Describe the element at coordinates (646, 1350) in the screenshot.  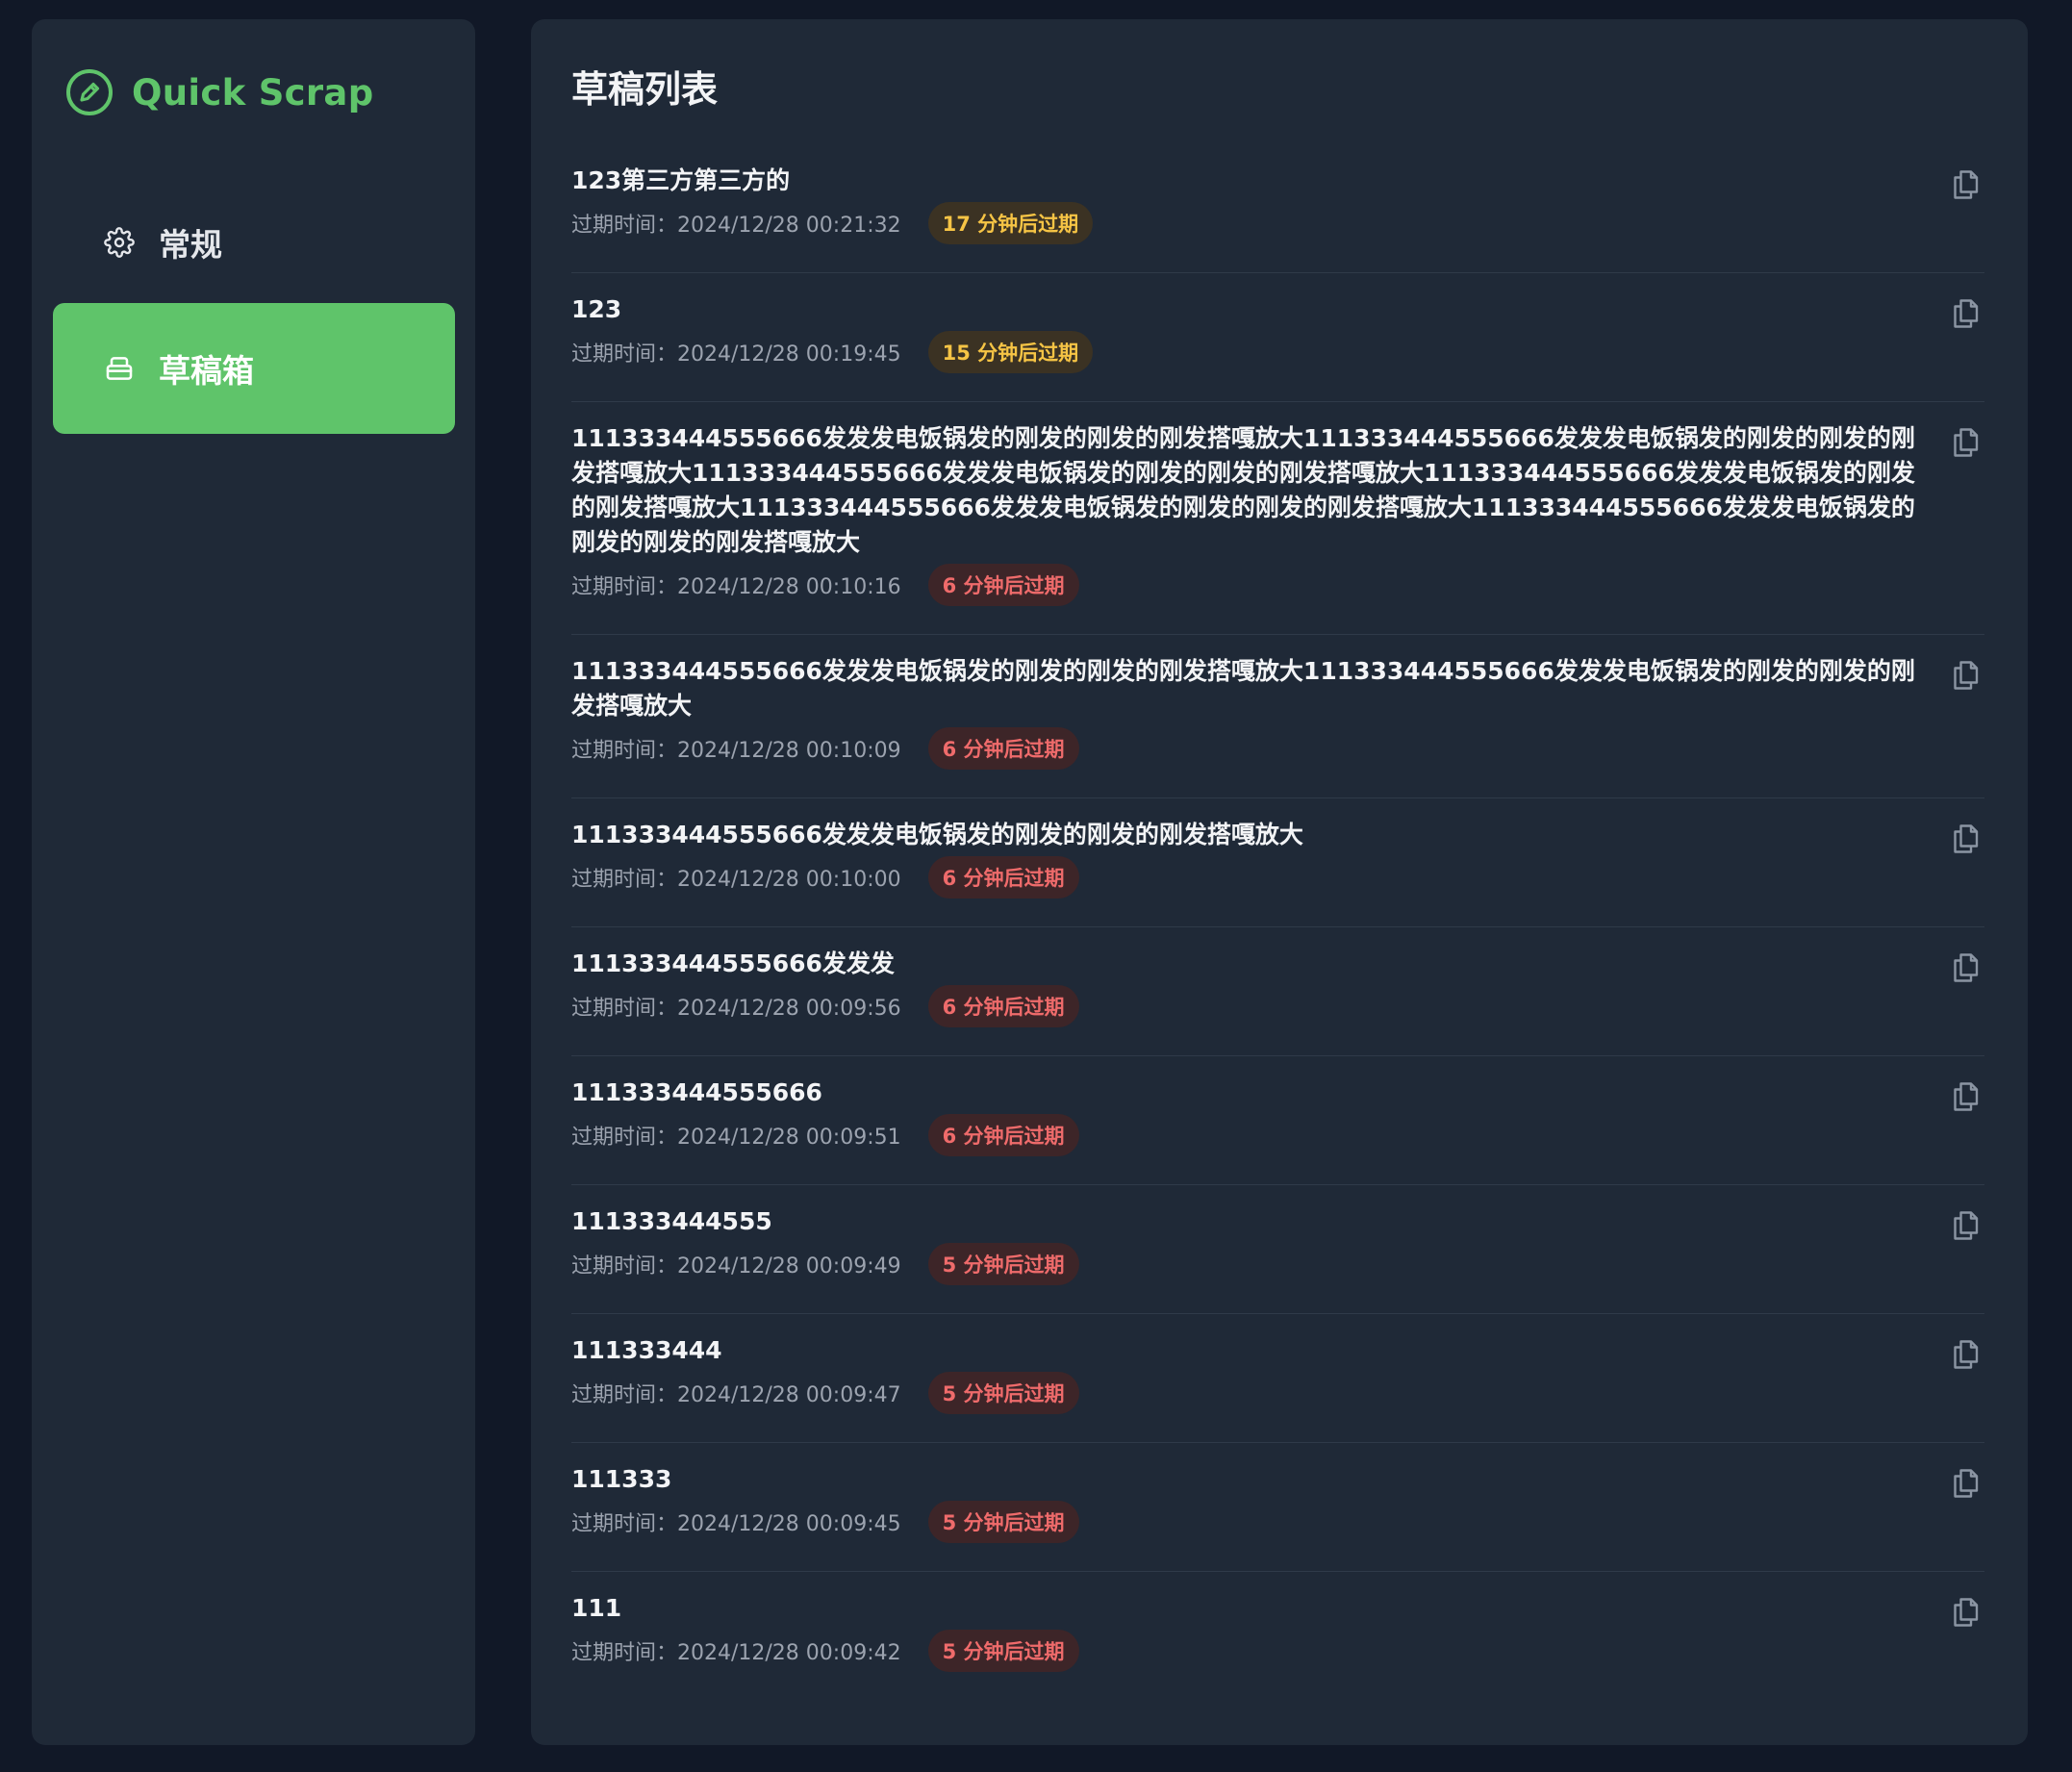
I see `draft-text: 111333444` at that location.